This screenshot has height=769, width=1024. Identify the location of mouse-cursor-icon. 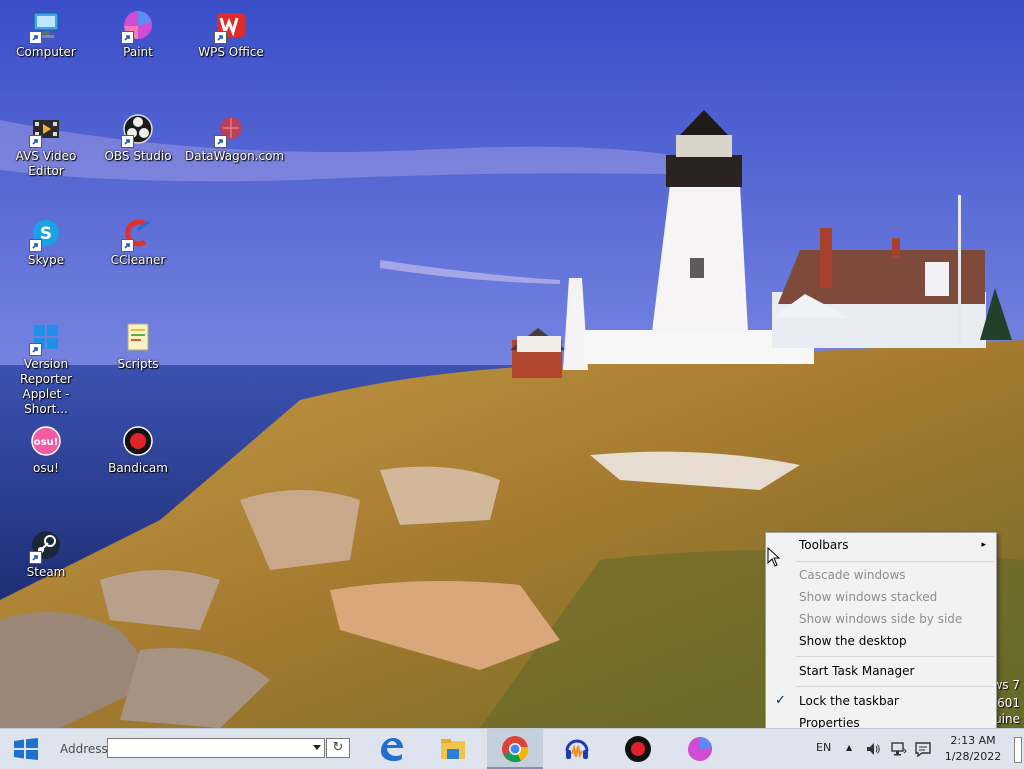
(774, 557).